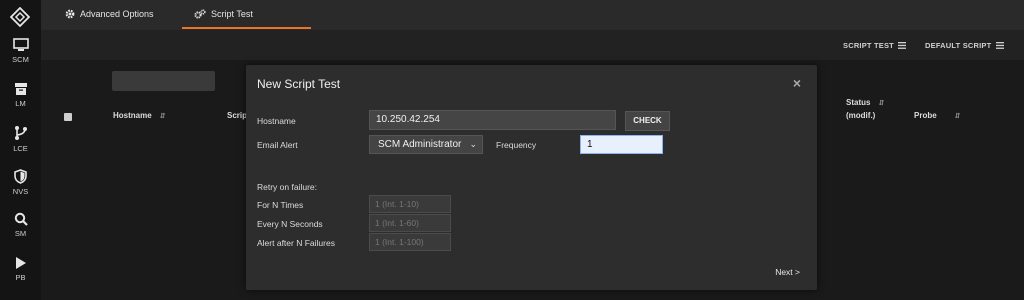  Describe the element at coordinates (163, 81) in the screenshot. I see `filter-input` at that location.